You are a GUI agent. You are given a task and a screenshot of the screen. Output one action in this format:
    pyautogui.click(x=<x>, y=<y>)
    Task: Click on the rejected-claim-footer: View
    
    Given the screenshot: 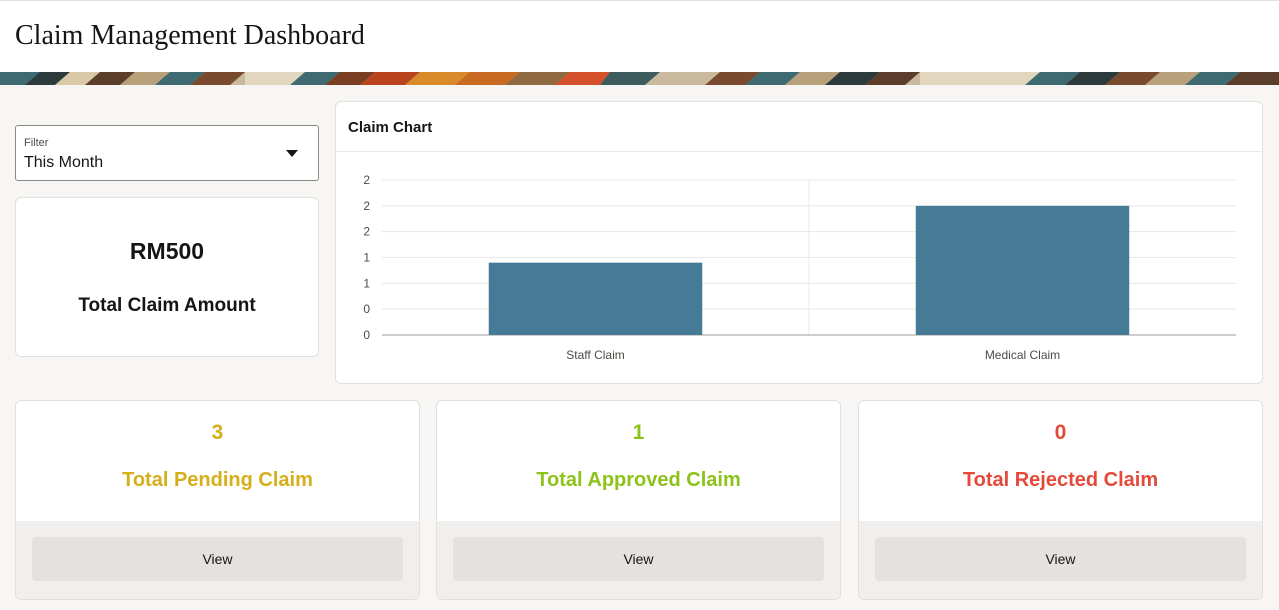 What is the action you would take?
    pyautogui.click(x=1060, y=560)
    